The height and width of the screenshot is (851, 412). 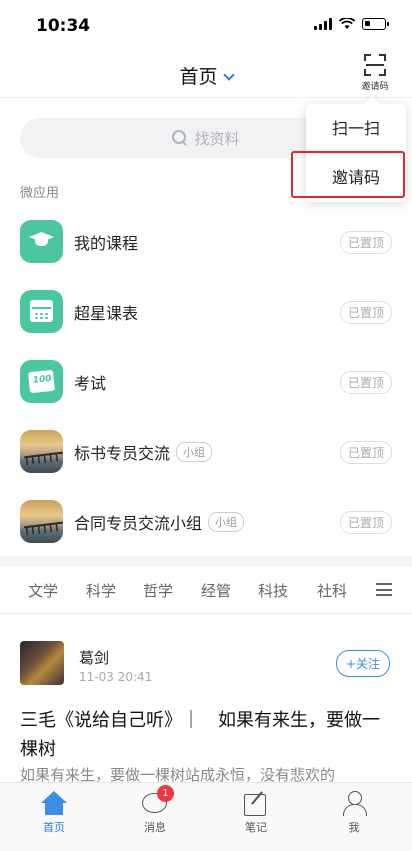 I want to click on search-icon, so click(x=180, y=138).